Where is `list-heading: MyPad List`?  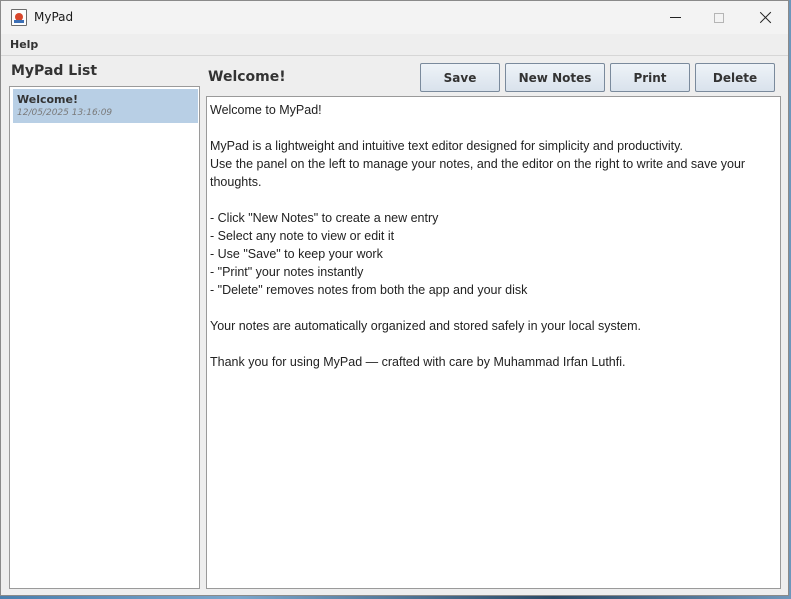 list-heading: MyPad List is located at coordinates (54, 71).